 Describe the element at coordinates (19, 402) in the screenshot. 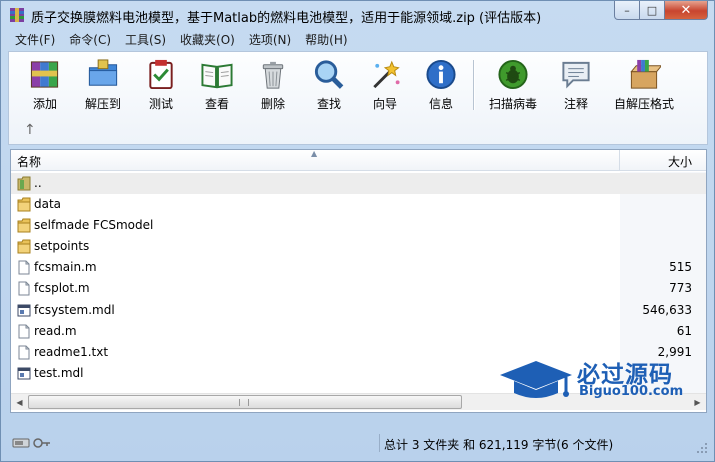

I see `scroll-left-icon: ◀` at that location.